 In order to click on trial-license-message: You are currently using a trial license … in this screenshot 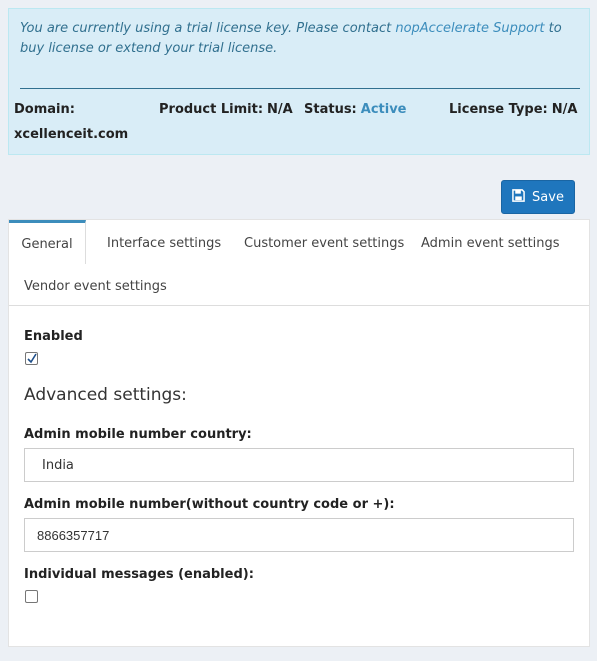, I will do `click(291, 38)`.